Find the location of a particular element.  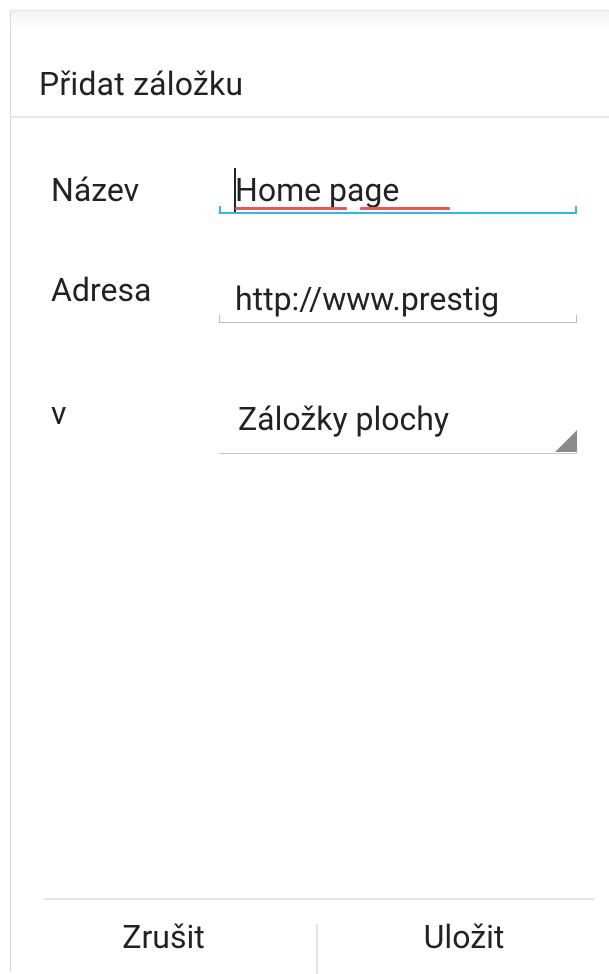

folder-spinner: Záložky plochy is located at coordinates (398, 425).